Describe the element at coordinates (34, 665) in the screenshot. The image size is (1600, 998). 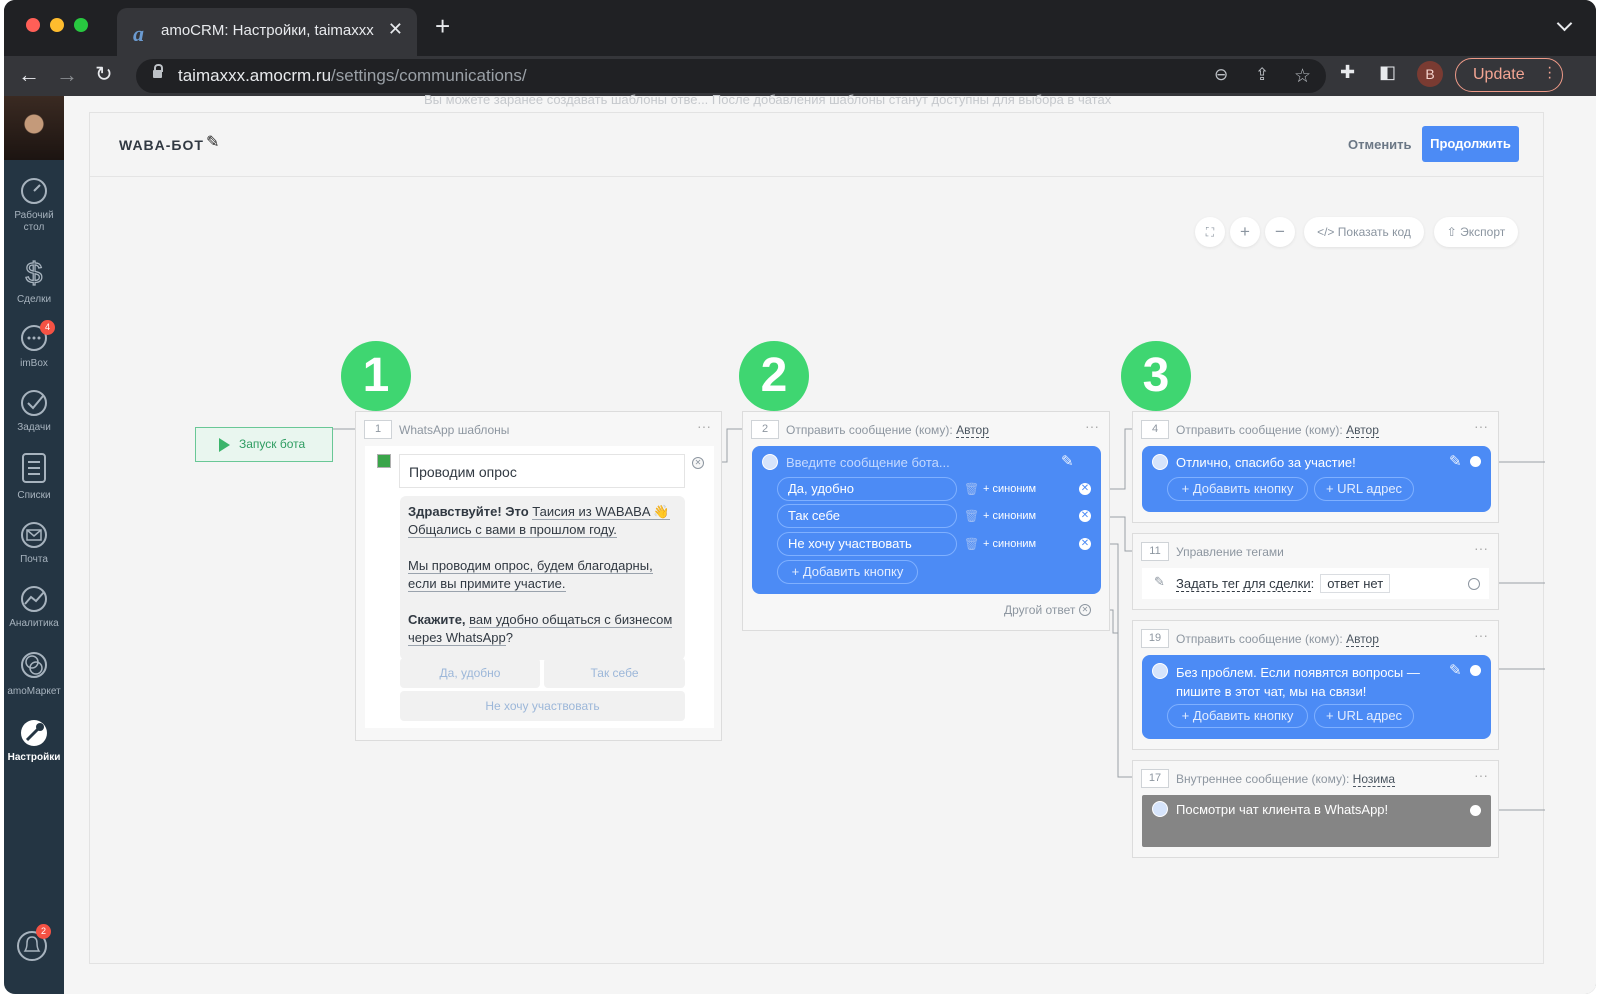
I see `market-icon` at that location.